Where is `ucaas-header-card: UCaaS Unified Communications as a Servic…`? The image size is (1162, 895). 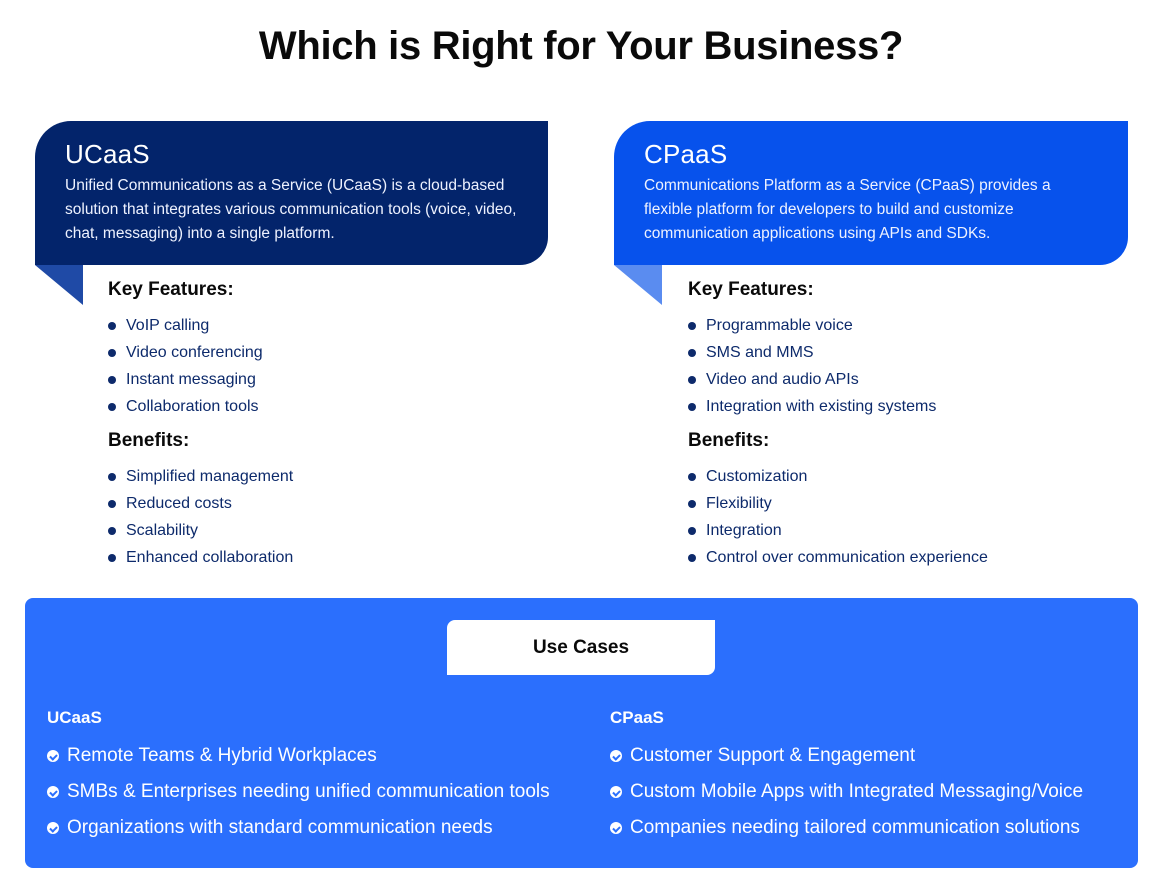
ucaas-header-card: UCaaS Unified Communications as a Servic… is located at coordinates (291, 193).